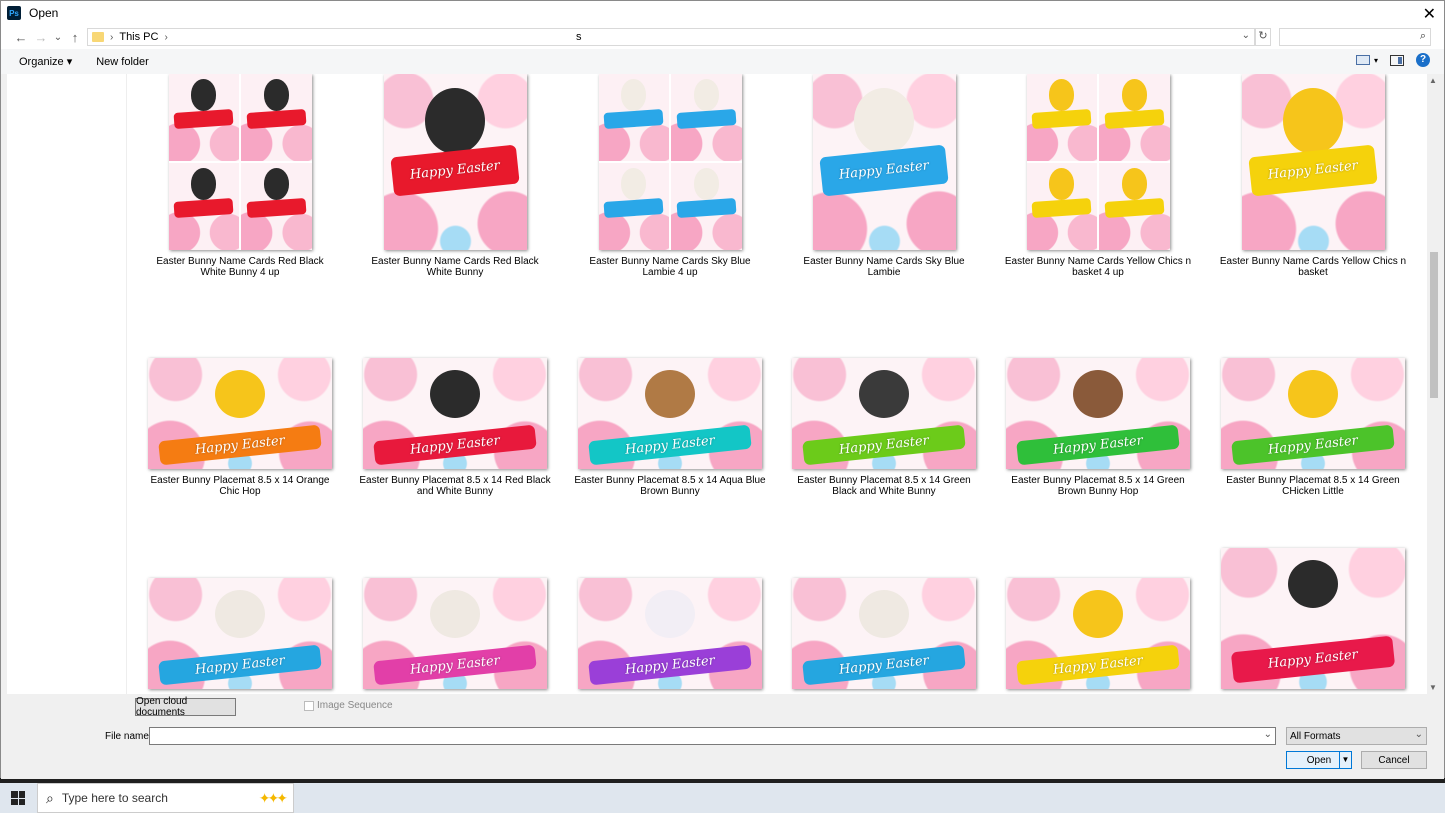 Image resolution: width=1445 pixels, height=813 pixels. I want to click on taskbar-search-box: ⌕ Type here to search ✦✦✦, so click(165, 798).